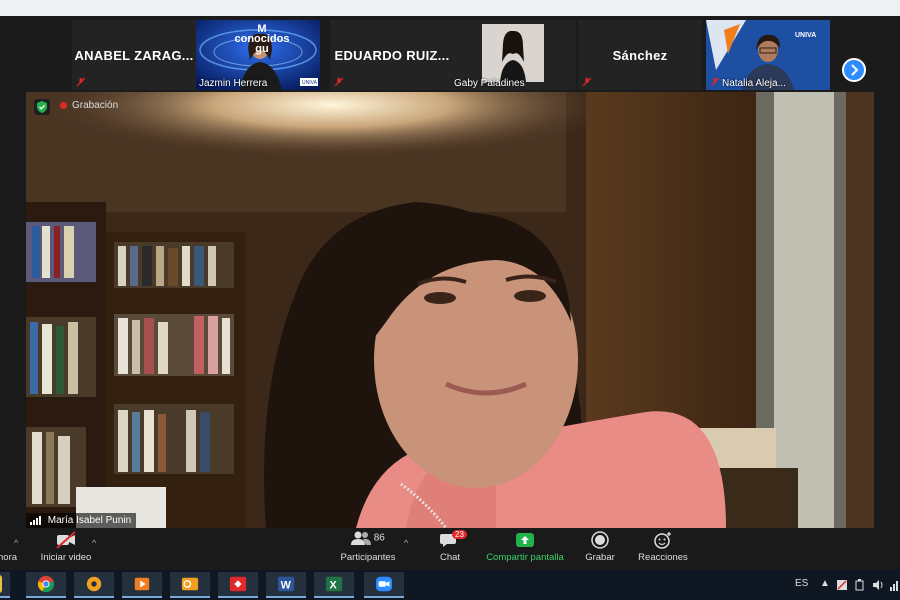 This screenshot has height=600, width=900. I want to click on taskbar-file-explorer-partial, so click(5, 585).